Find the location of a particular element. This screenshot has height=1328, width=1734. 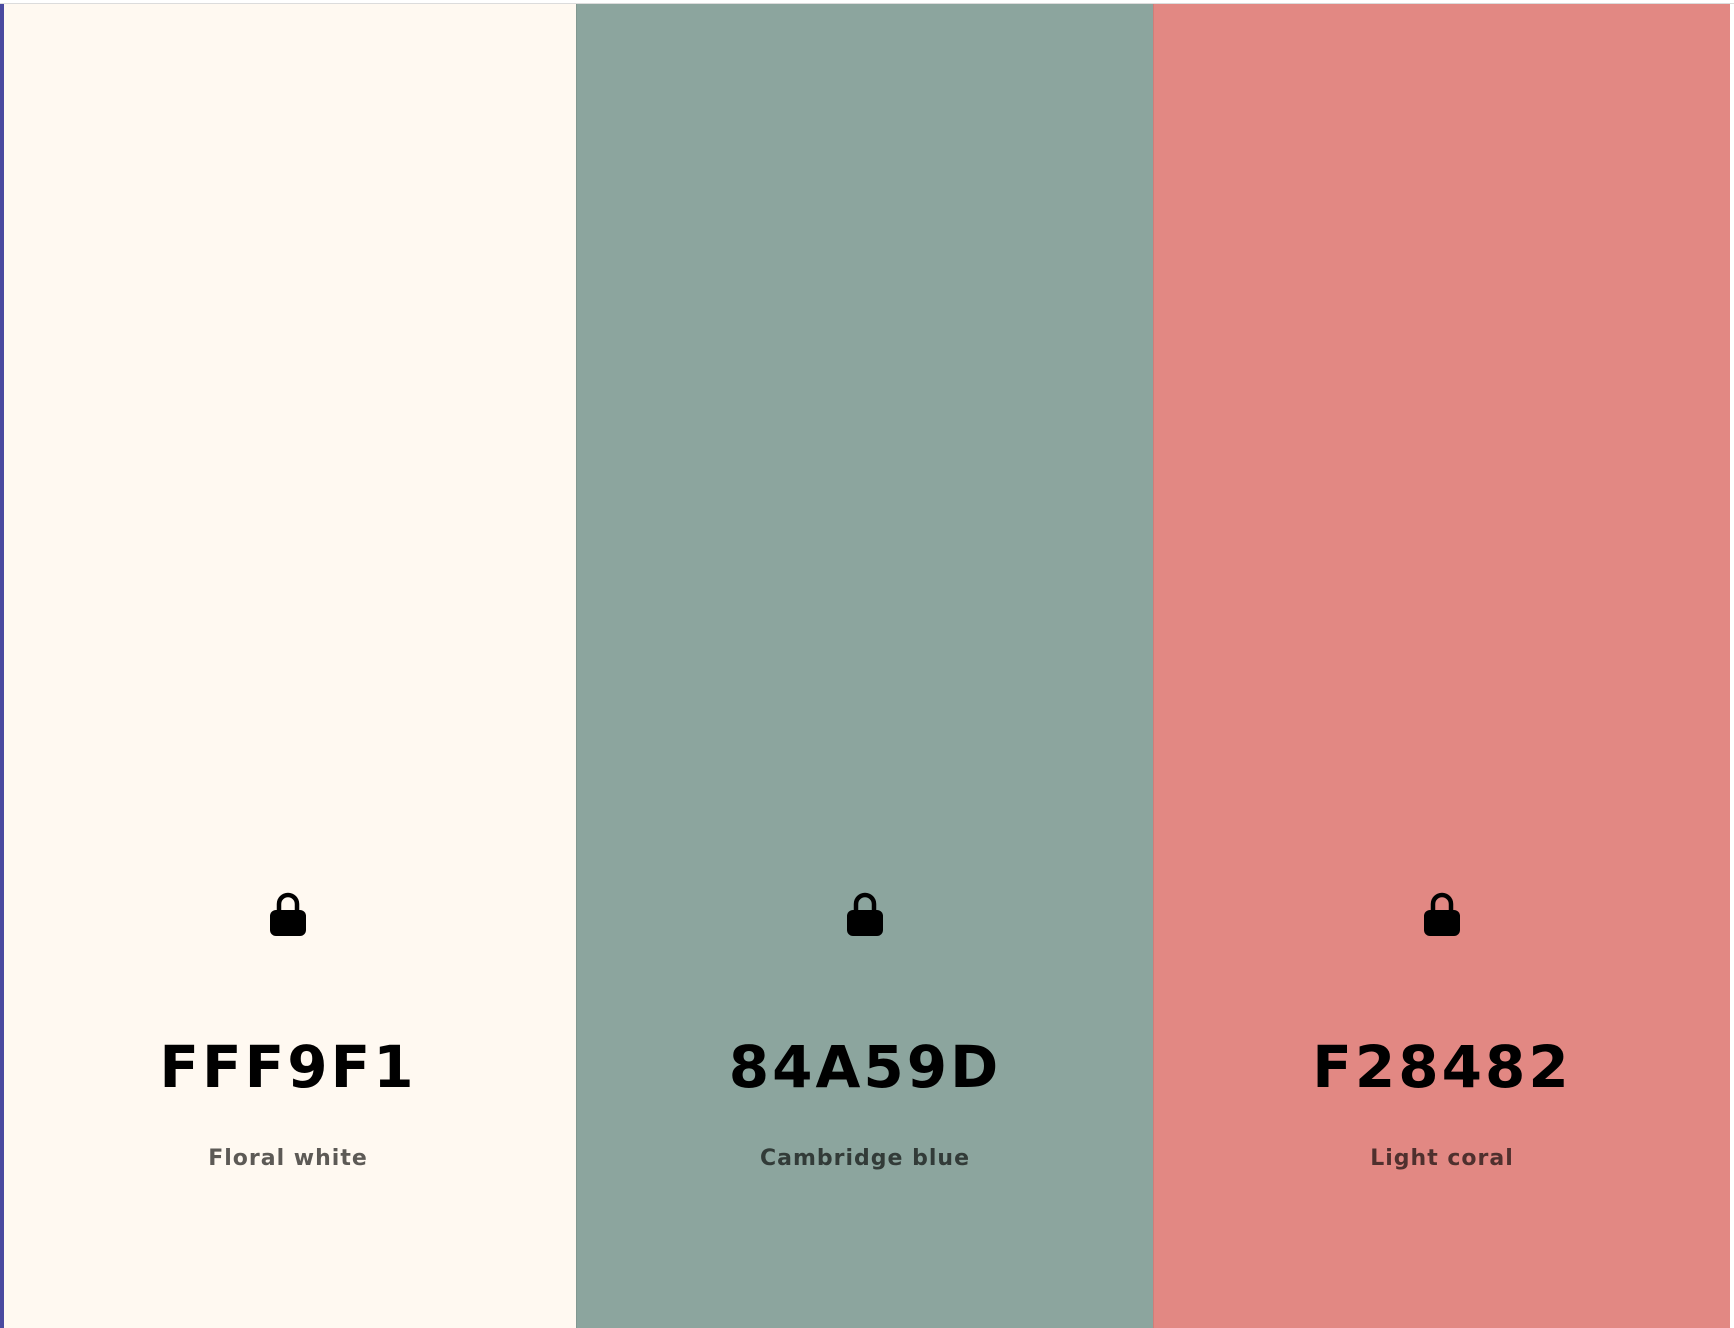

hex-code: FFF9F1 is located at coordinates (288, 1067).